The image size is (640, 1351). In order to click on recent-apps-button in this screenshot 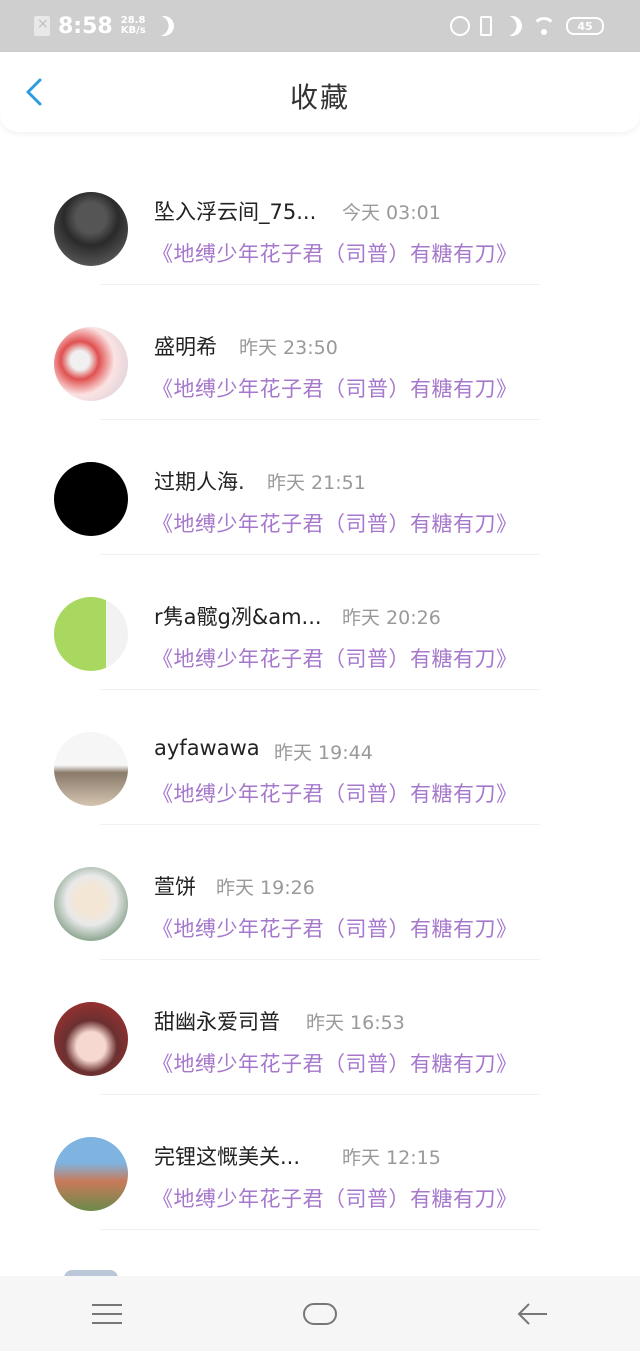, I will do `click(107, 1314)`.